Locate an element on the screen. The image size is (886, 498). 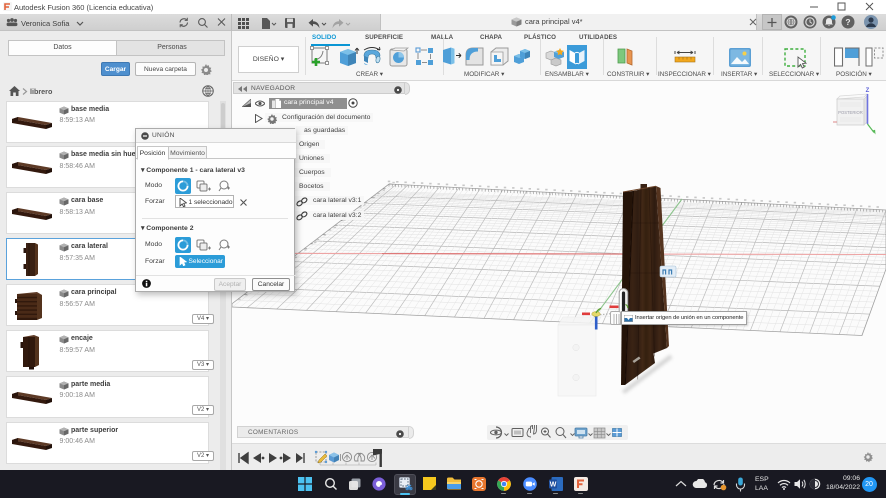
svg-text: Z is located at coordinates (868, 91).